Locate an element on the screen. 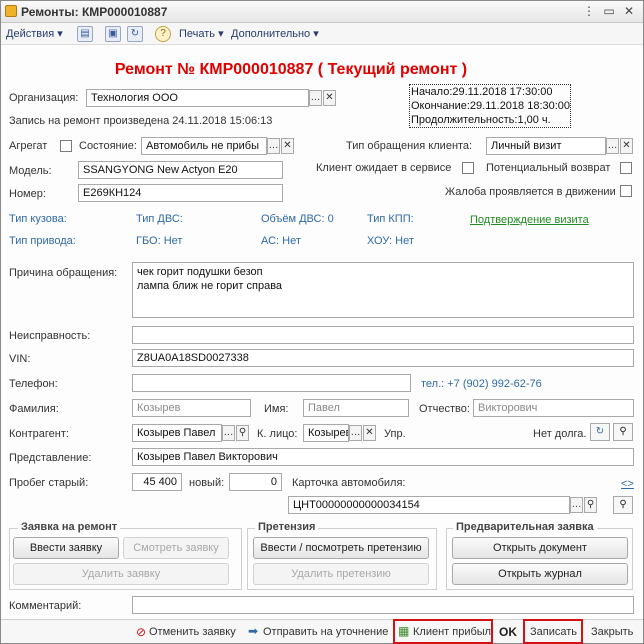 Image resolution: width=644 pixels, height=644 pixels. client-arrived-icon: ▦ is located at coordinates (404, 631).